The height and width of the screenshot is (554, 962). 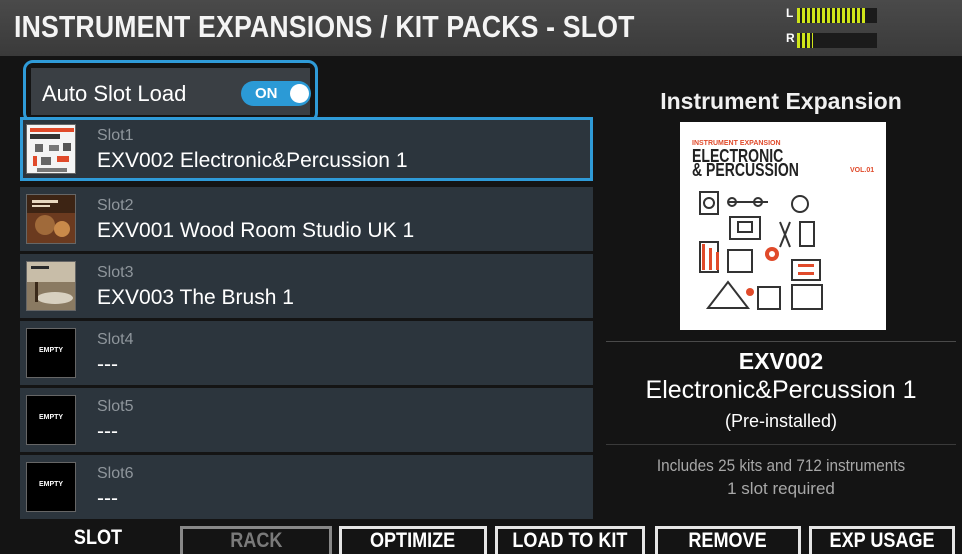 I want to click on expansion-name: Electronic&Percussion 1, so click(x=781, y=390).